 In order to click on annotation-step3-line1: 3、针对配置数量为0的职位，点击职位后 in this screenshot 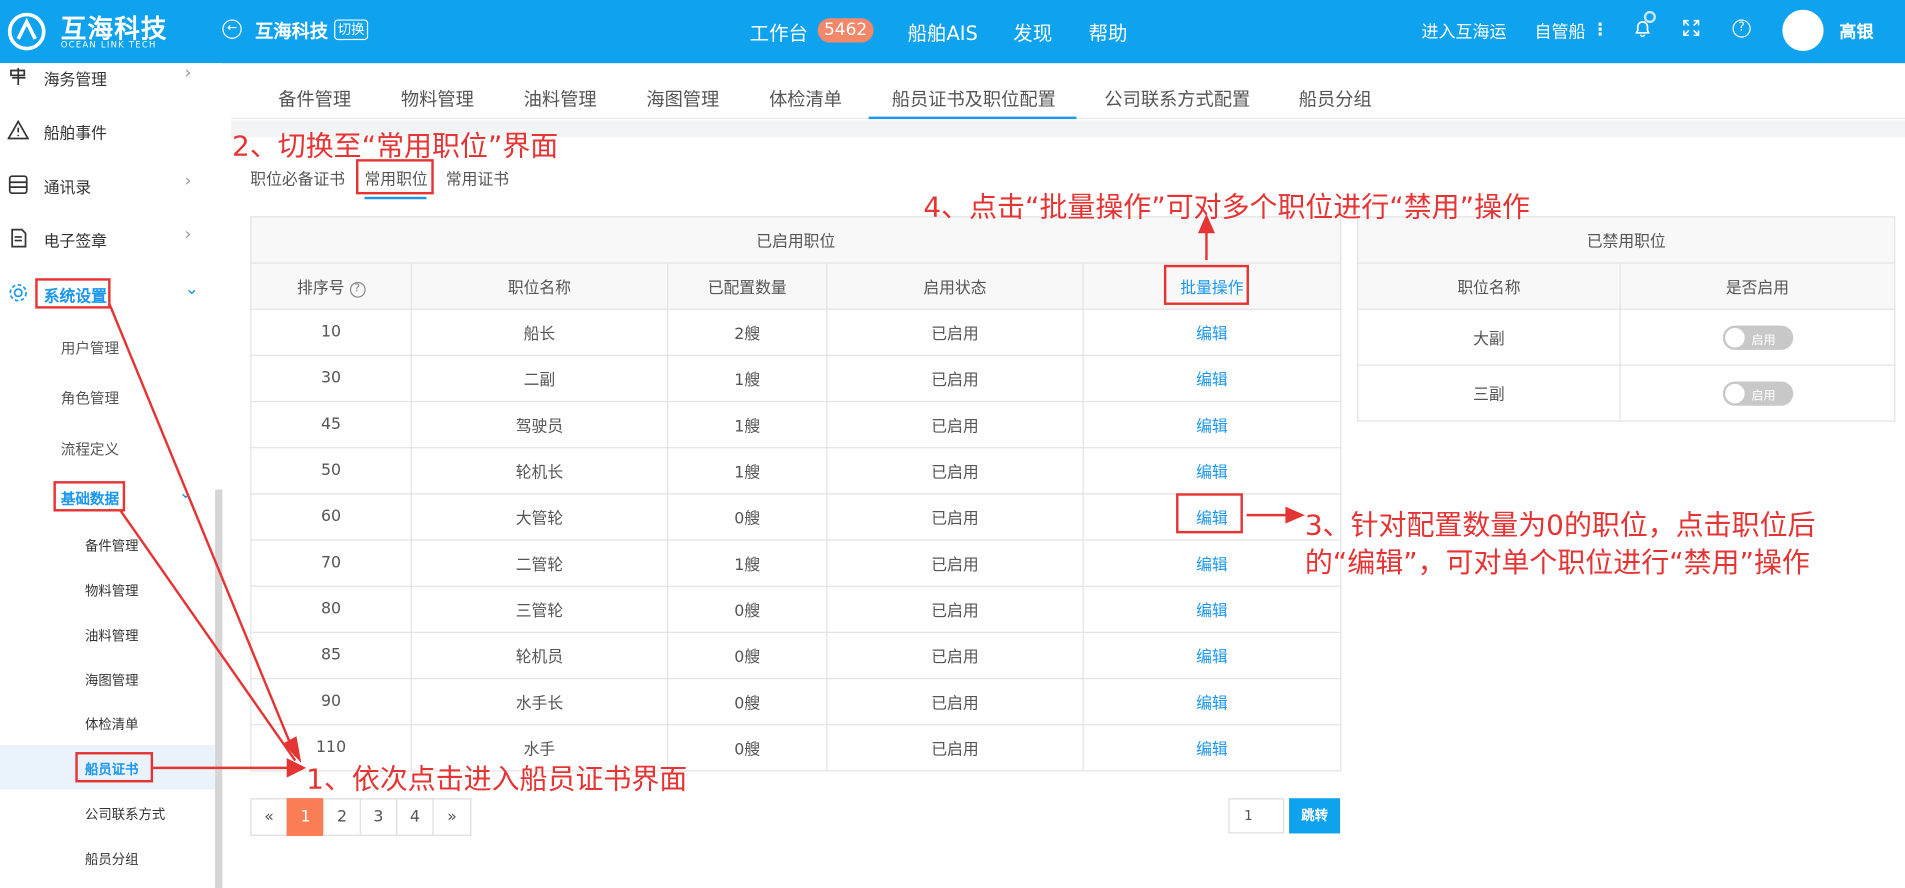, I will do `click(1560, 526)`.